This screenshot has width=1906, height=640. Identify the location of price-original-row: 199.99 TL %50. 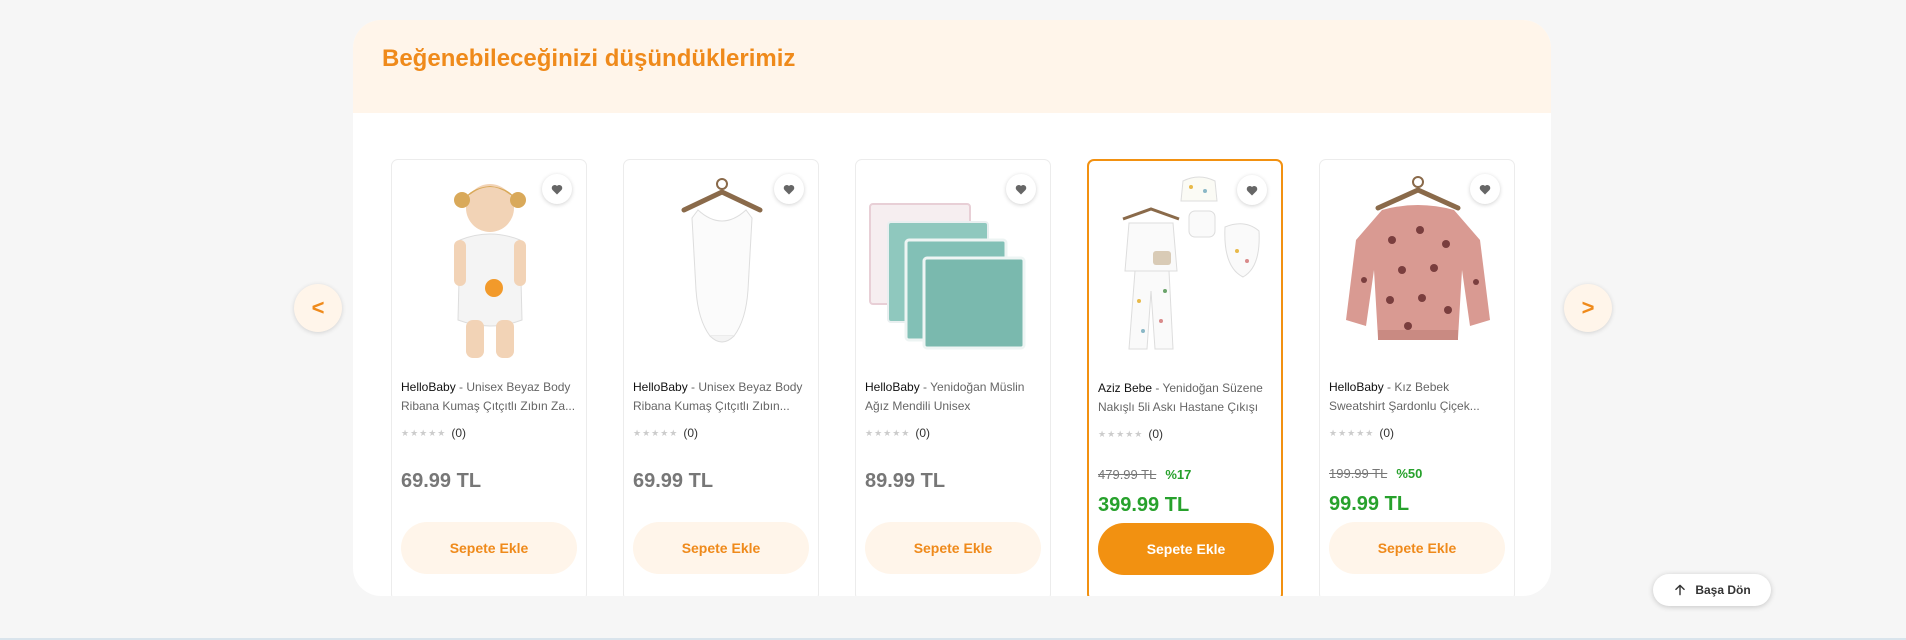
(1375, 473).